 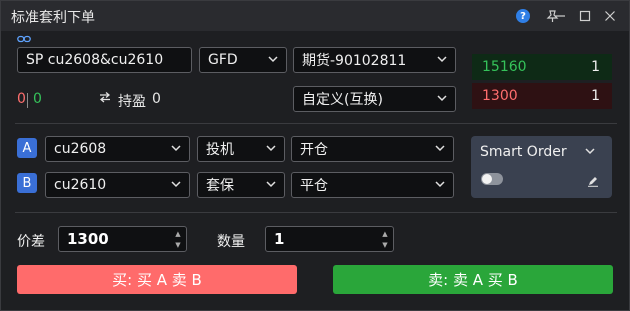 I want to click on price-mode-select: 自定义(互换), so click(x=374, y=99).